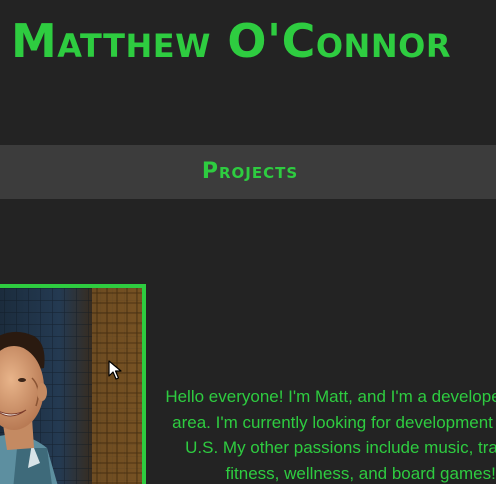  What do you see at coordinates (231, 41) in the screenshot?
I see `site-title: Matthew O'Connor` at bounding box center [231, 41].